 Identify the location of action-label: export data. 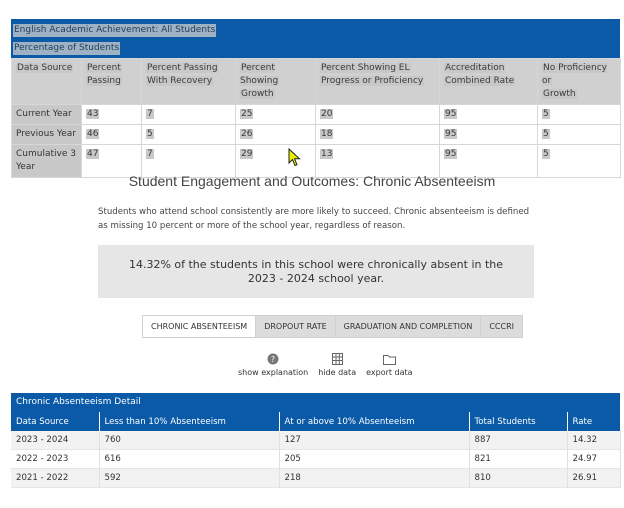
(389, 372).